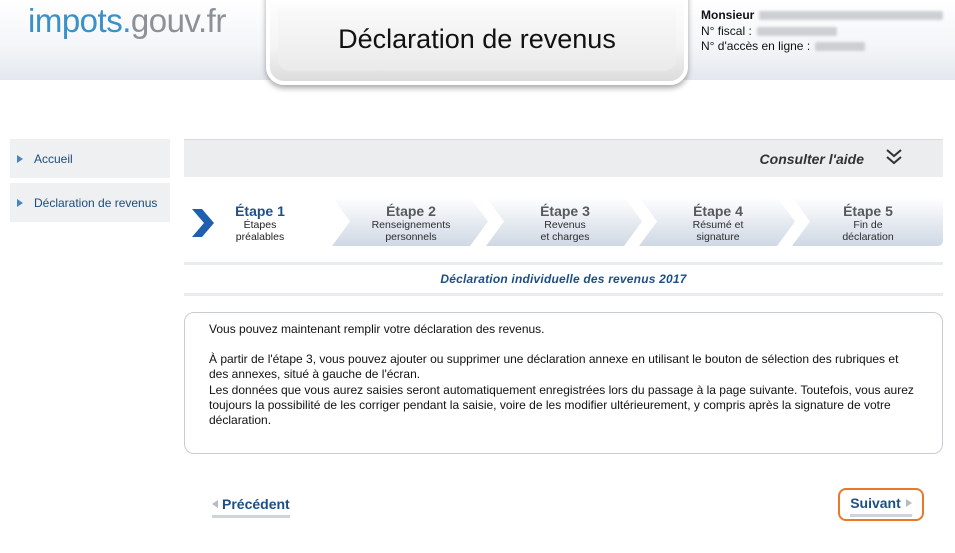  I want to click on previous-label: Précédent, so click(256, 503).